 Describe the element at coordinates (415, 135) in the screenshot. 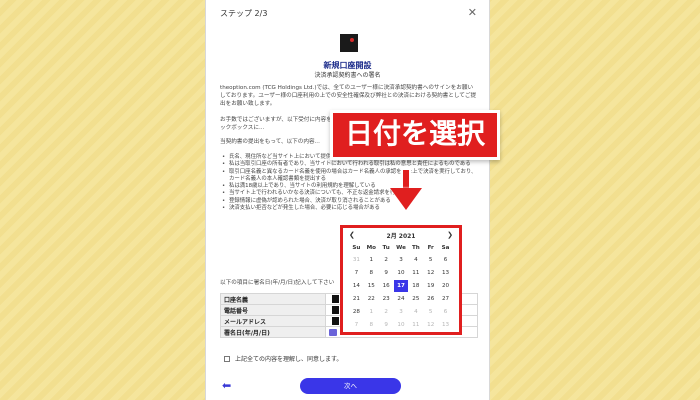

I see `overlay-caption: 日付を選択` at that location.